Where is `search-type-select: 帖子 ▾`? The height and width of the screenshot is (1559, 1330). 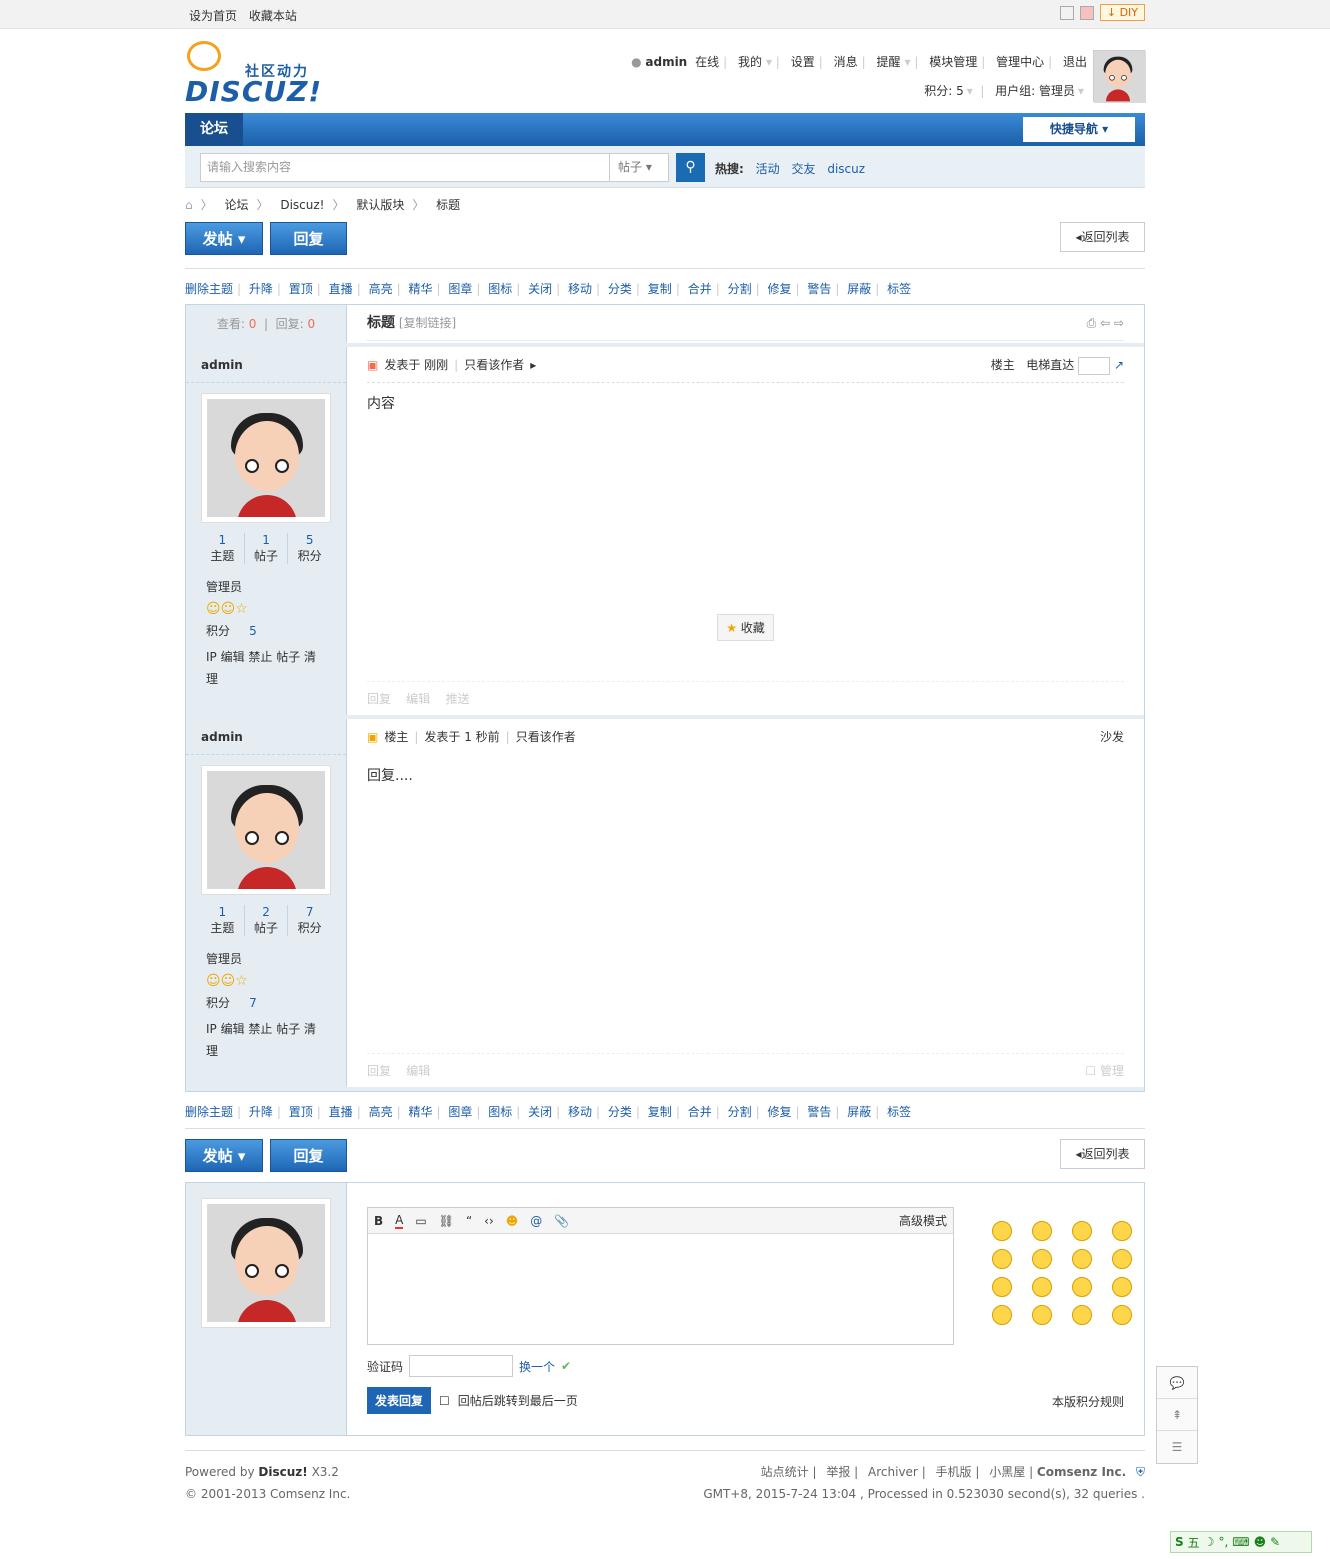 search-type-select: 帖子 ▾ is located at coordinates (639, 167).